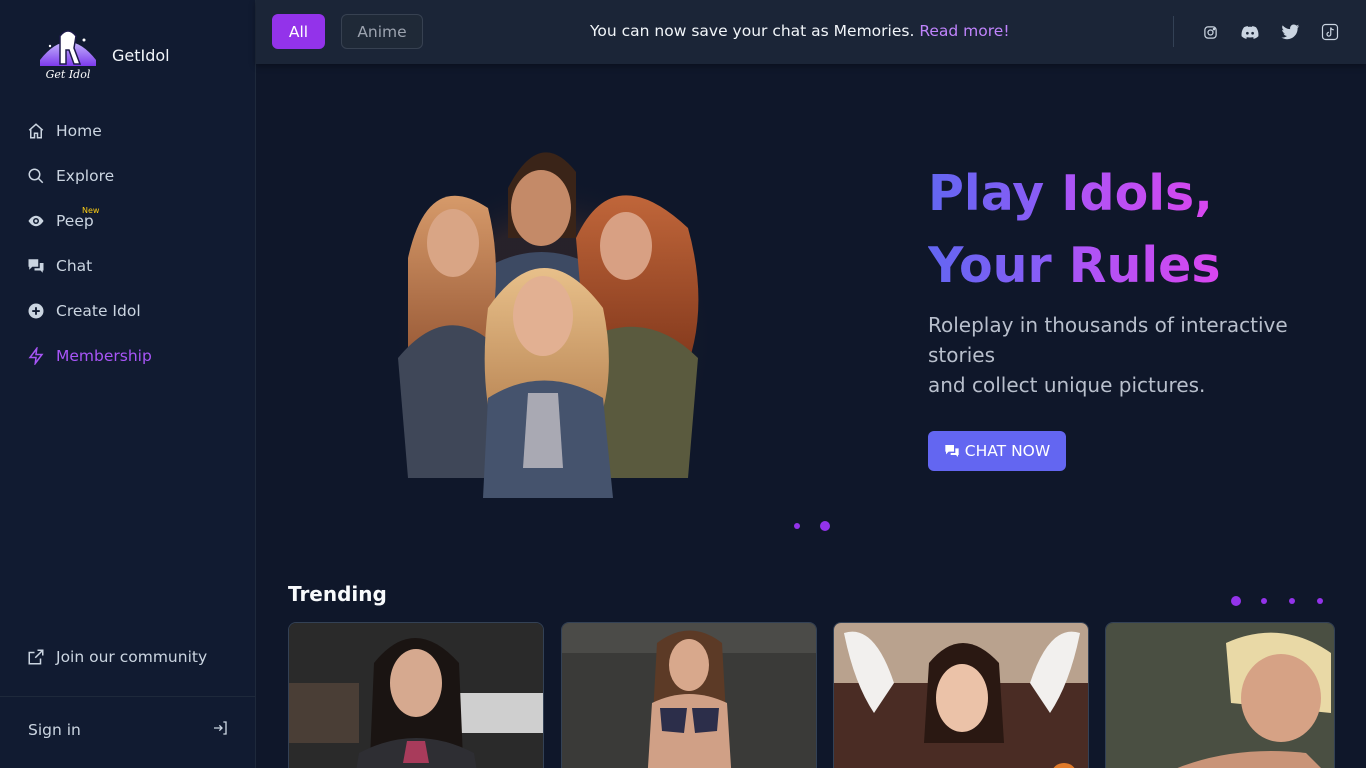 The image size is (1366, 768). Describe the element at coordinates (36, 355) in the screenshot. I see `lightning-icon` at that location.